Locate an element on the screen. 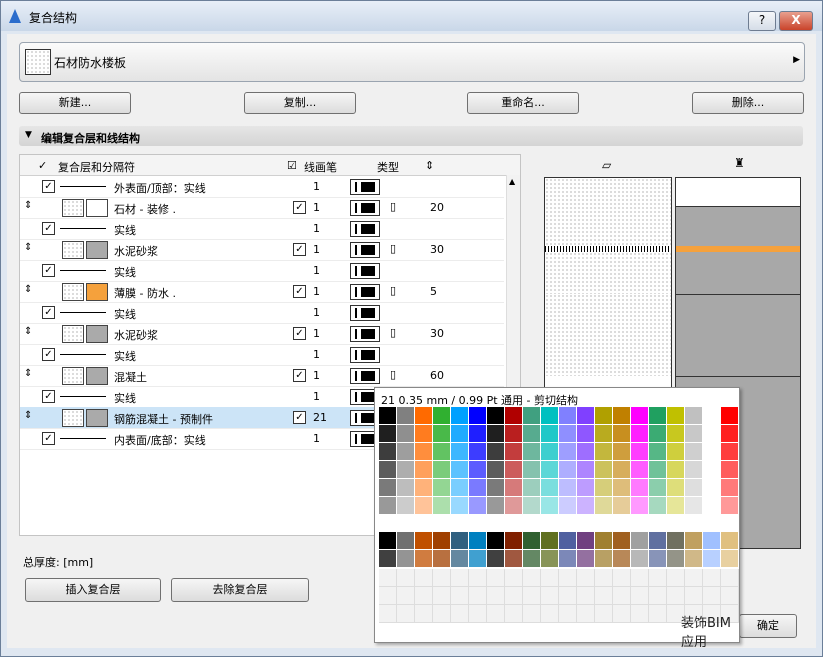 This screenshot has width=823, height=657. ok-button: 确定 is located at coordinates (768, 626).